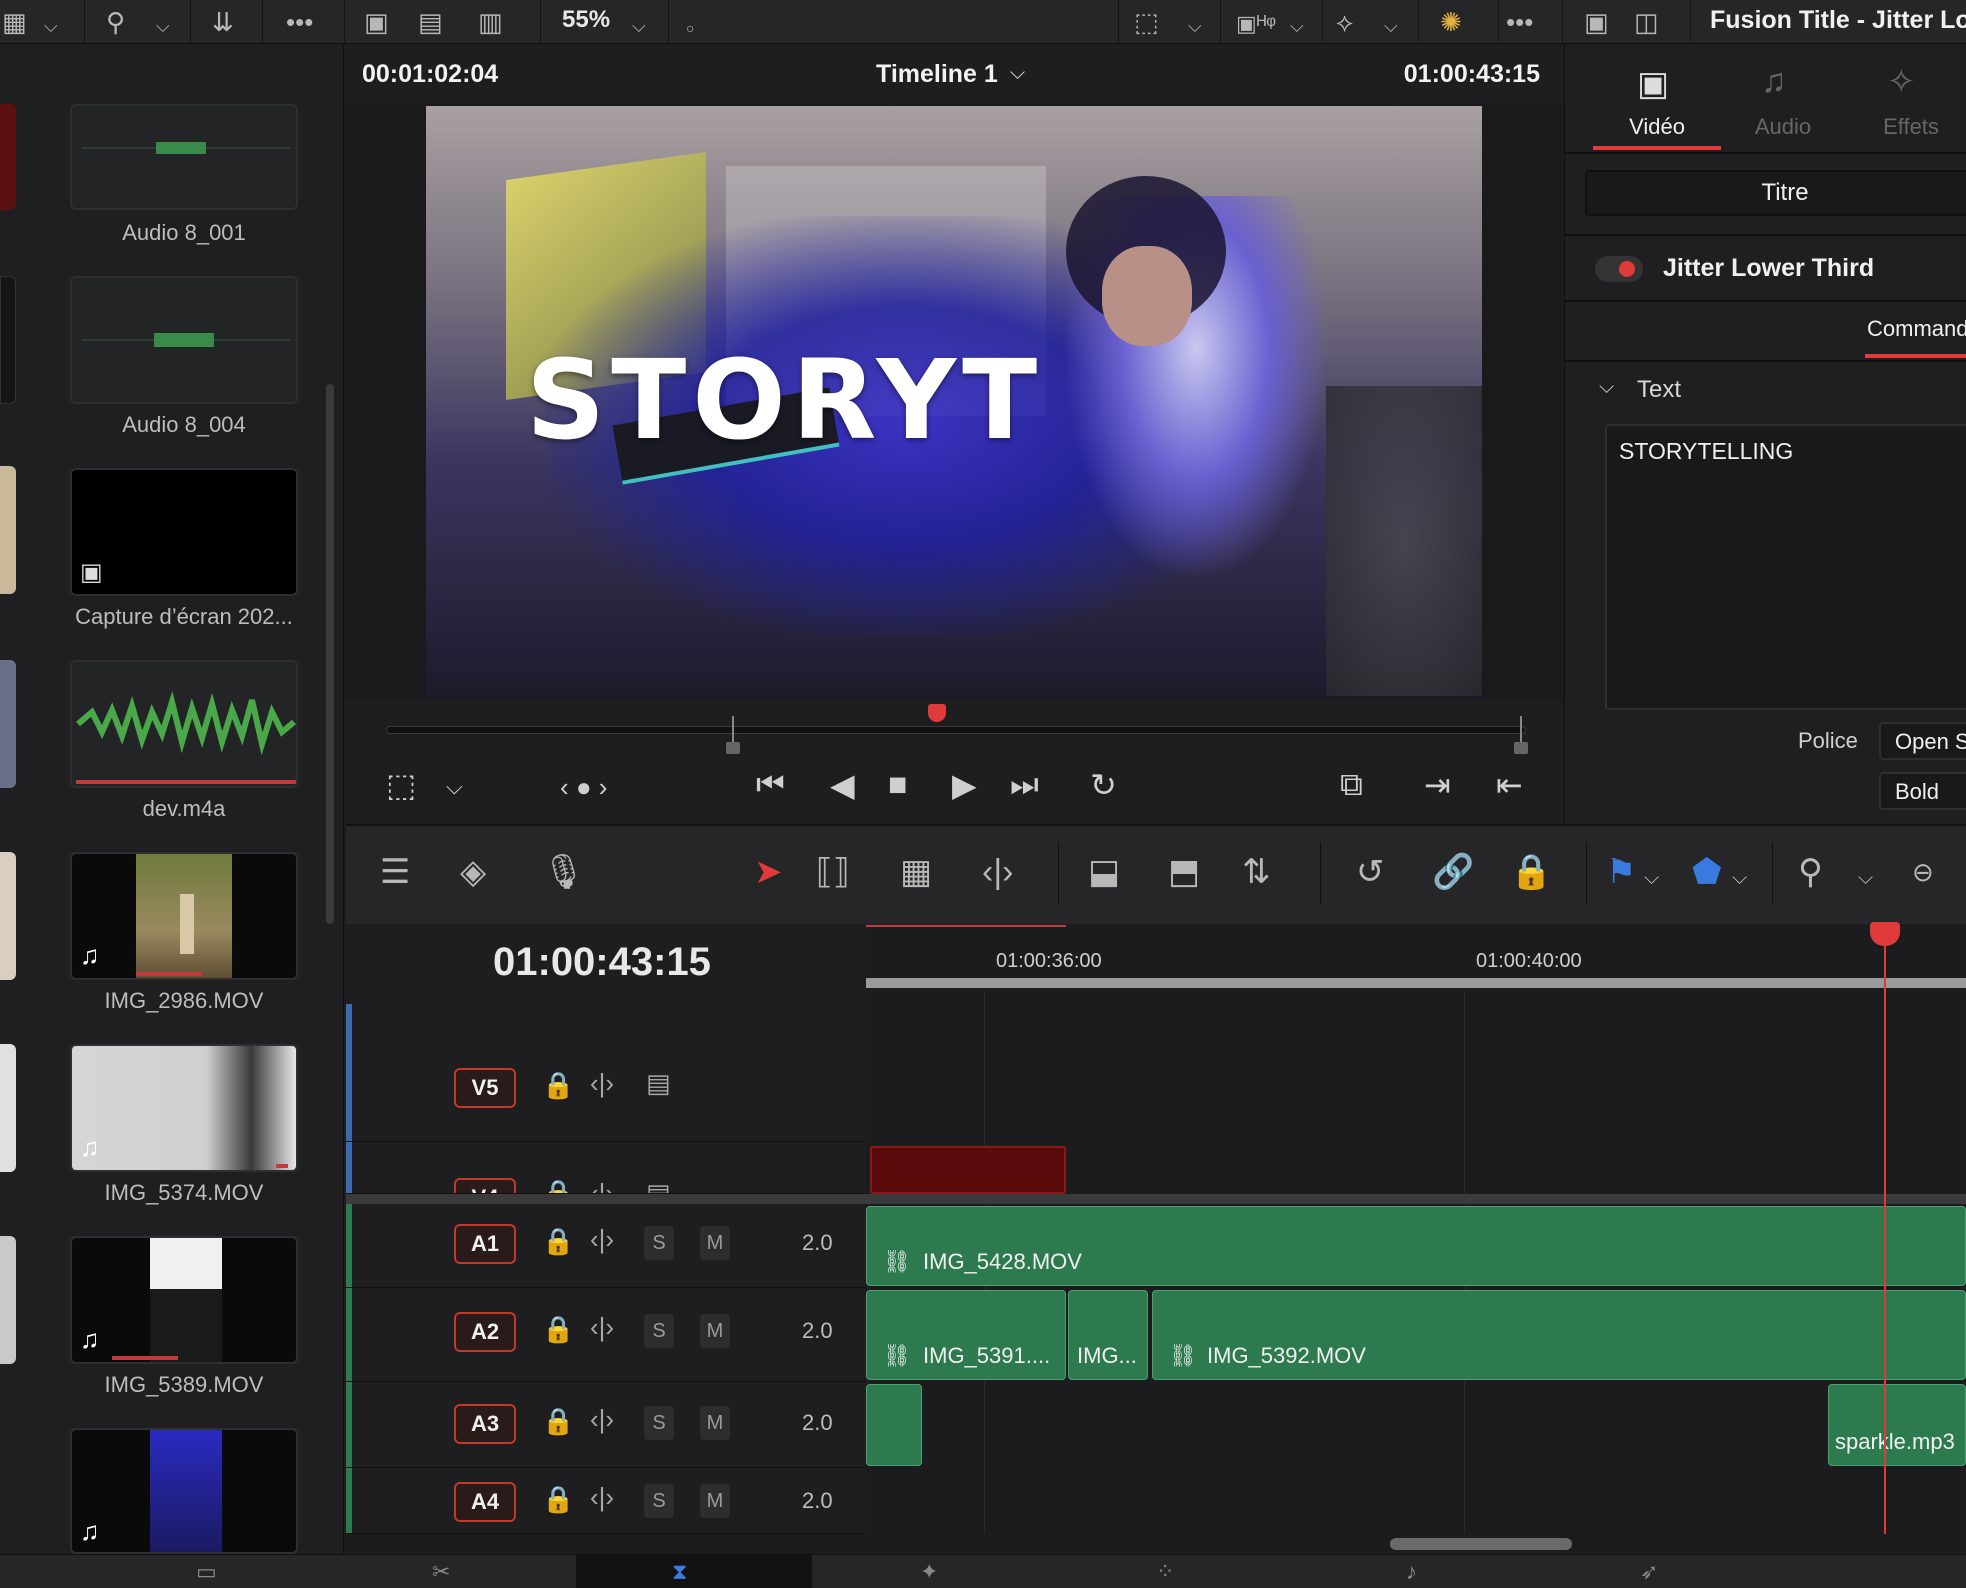  What do you see at coordinates (223, 22) in the screenshot?
I see `sort-icon: ⇊` at bounding box center [223, 22].